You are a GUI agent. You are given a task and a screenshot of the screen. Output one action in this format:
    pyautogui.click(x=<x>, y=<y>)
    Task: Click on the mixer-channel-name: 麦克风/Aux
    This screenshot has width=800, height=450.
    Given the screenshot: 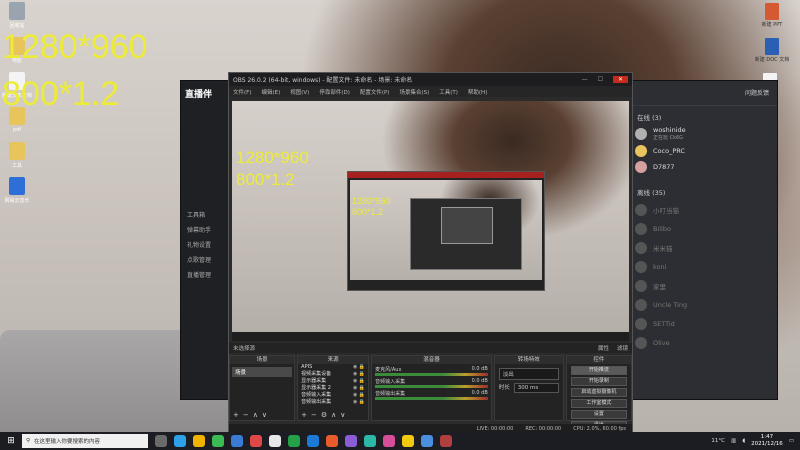 What is the action you would take?
    pyautogui.click(x=388, y=370)
    